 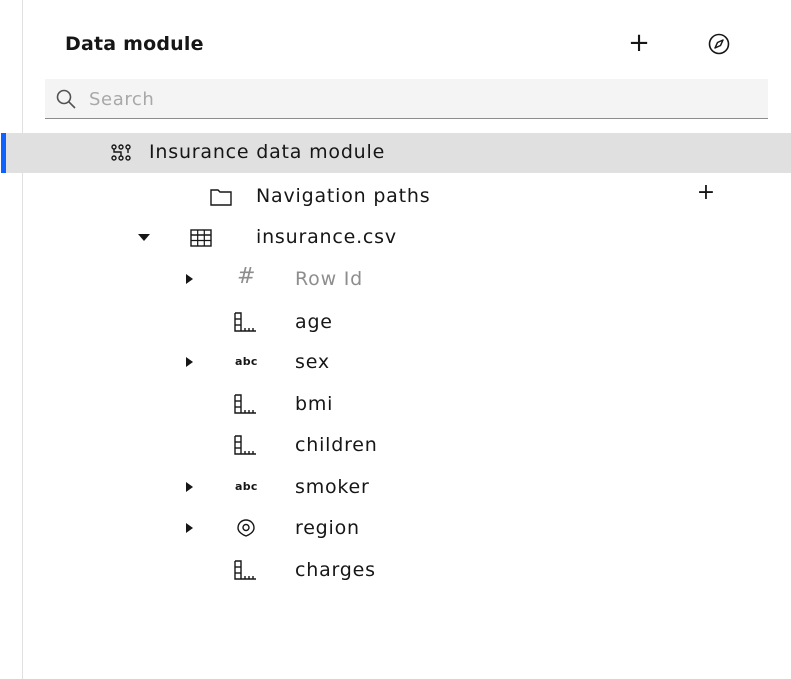 What do you see at coordinates (329, 279) in the screenshot?
I see `tree-item-label: Row Id` at bounding box center [329, 279].